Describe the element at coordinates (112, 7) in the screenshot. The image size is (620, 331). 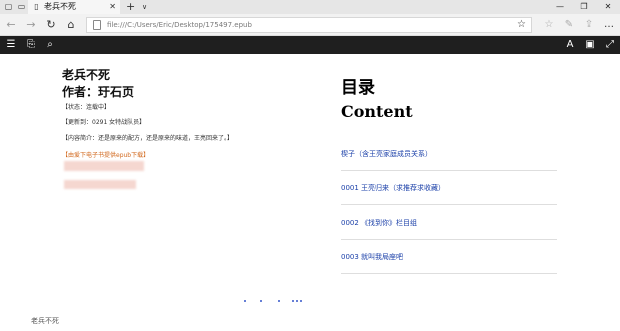
I see `close-tab-icon: ✕` at that location.